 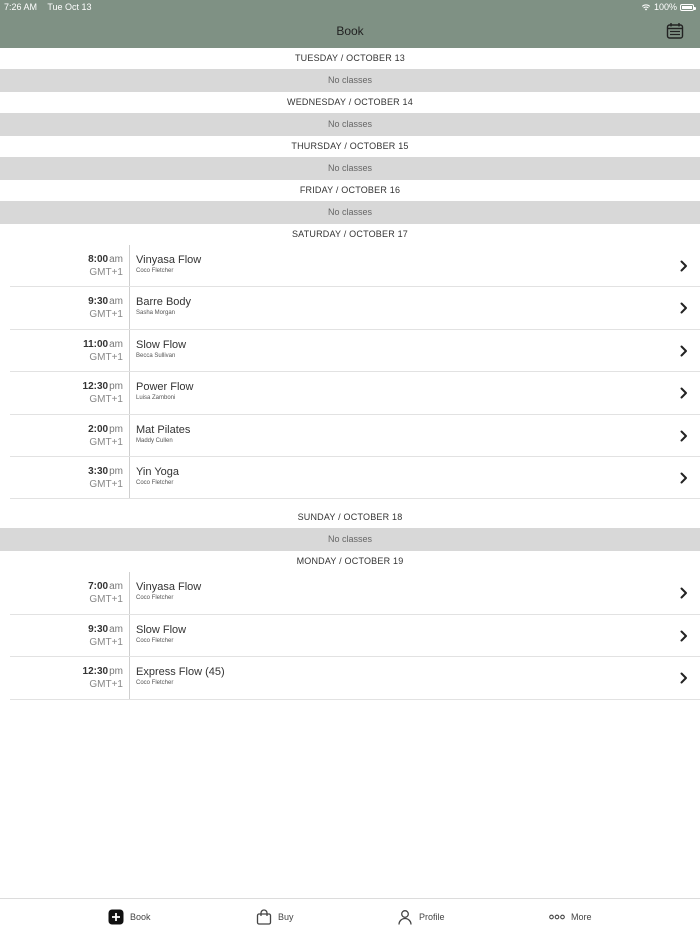 I want to click on class-name: Power Flow, so click(x=165, y=387).